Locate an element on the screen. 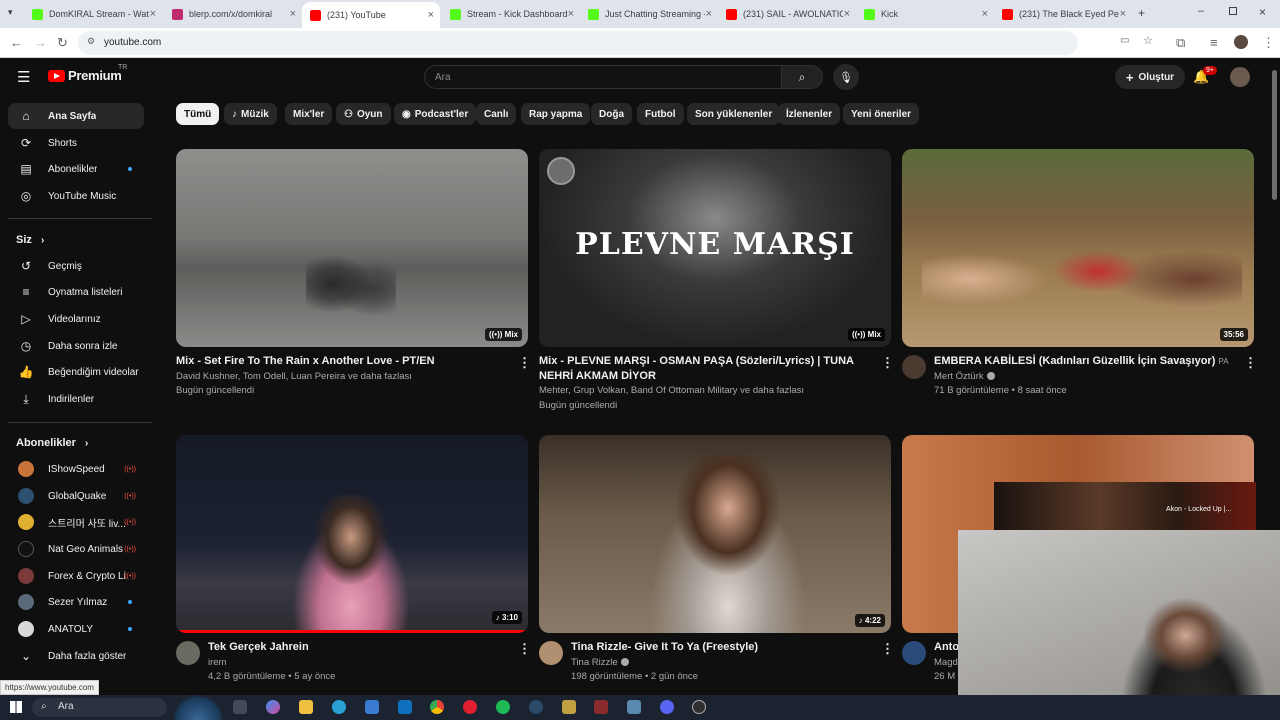 The height and width of the screenshot is (720, 1280). site-info-icon: ⚙ is located at coordinates (91, 41).